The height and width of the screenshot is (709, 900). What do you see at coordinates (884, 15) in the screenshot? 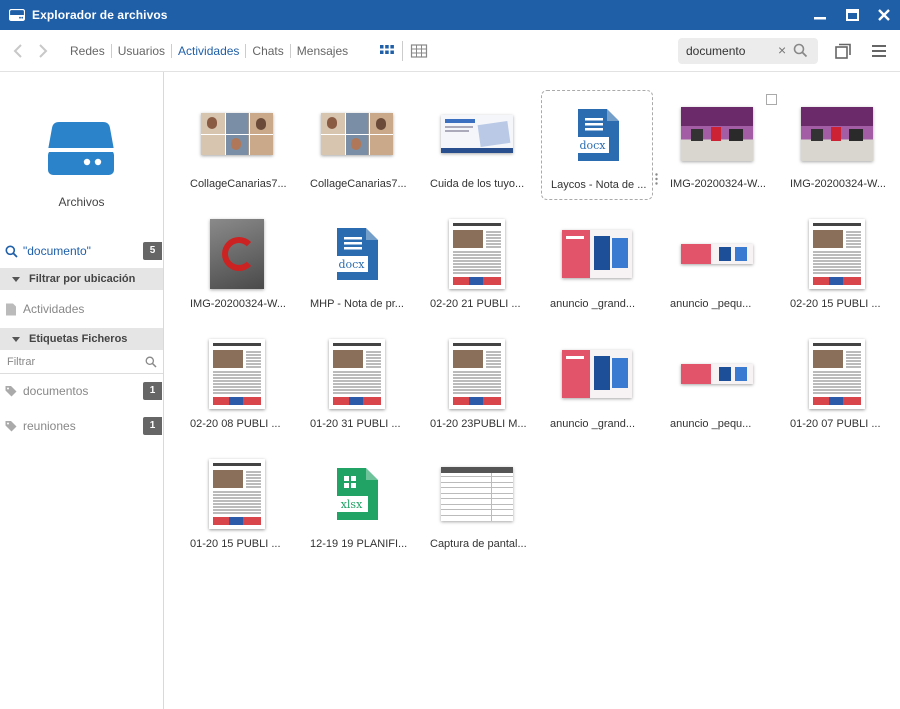
I see `close-button` at bounding box center [884, 15].